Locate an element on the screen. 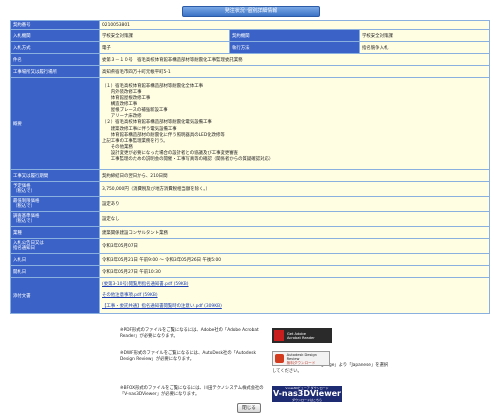 Image resolution: width=500 pixels, height=417 pixels. row-site: 工事場所又は履行場所 高知県宿毛市四万十町元帳平町5-1 is located at coordinates (250, 71).